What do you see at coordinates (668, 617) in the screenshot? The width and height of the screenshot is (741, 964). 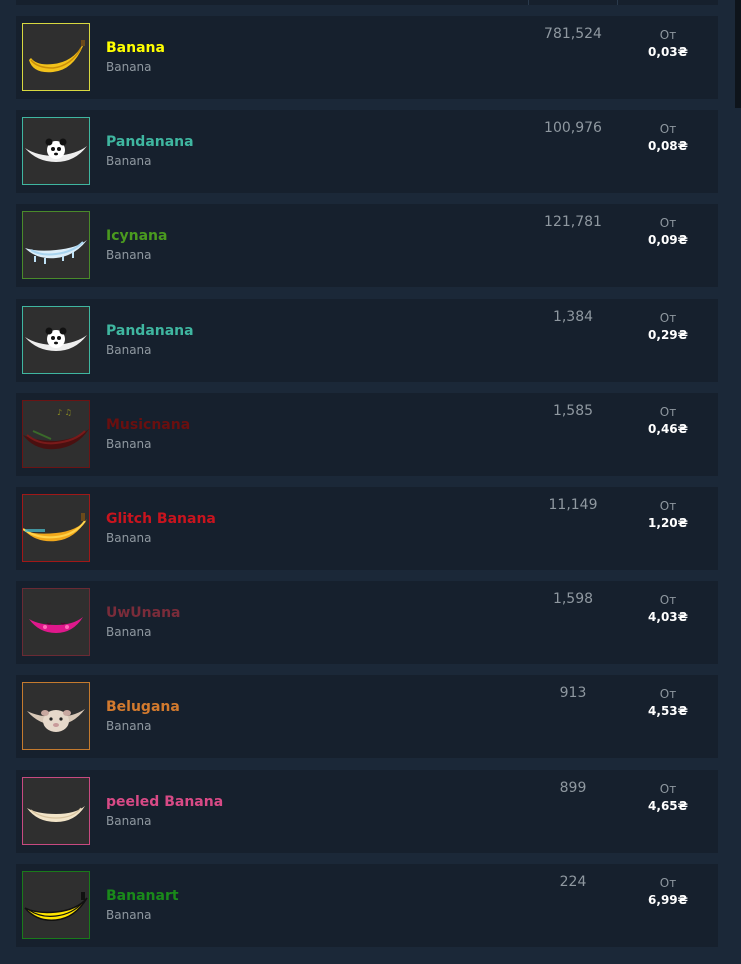 I see `item-price: 4,03₴` at bounding box center [668, 617].